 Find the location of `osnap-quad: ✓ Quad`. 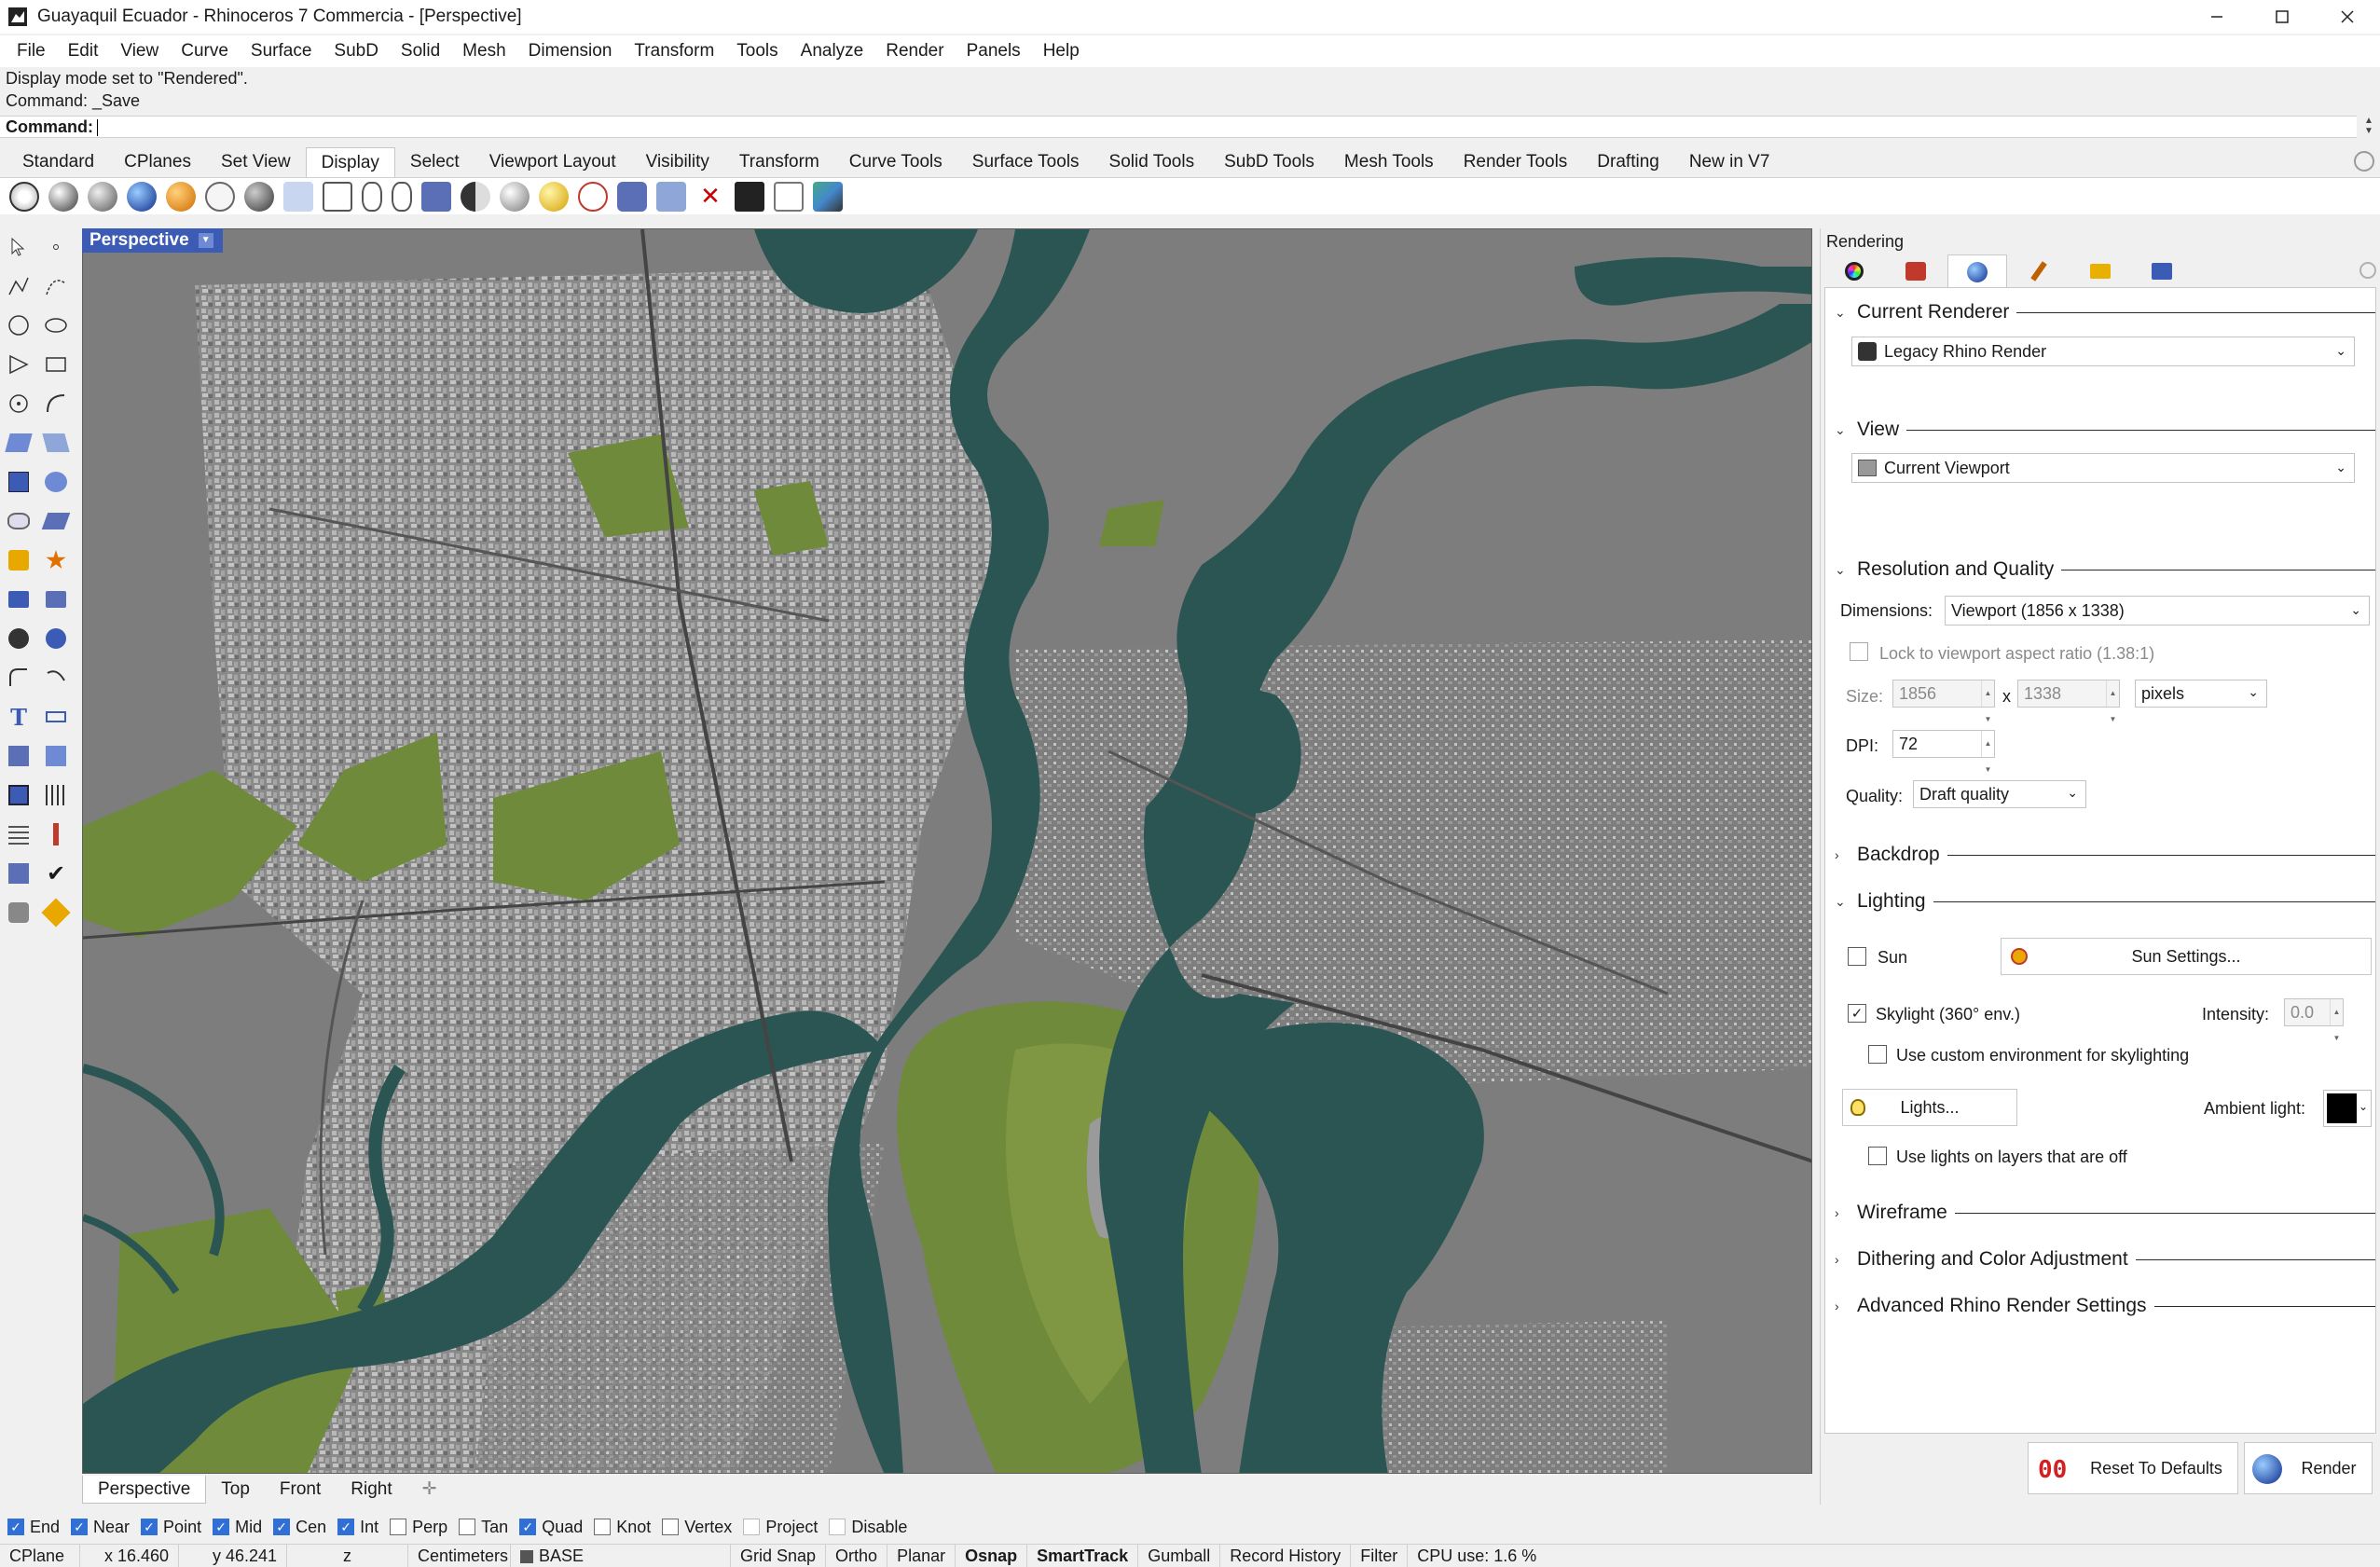

osnap-quad: ✓ Quad is located at coordinates (551, 1527).